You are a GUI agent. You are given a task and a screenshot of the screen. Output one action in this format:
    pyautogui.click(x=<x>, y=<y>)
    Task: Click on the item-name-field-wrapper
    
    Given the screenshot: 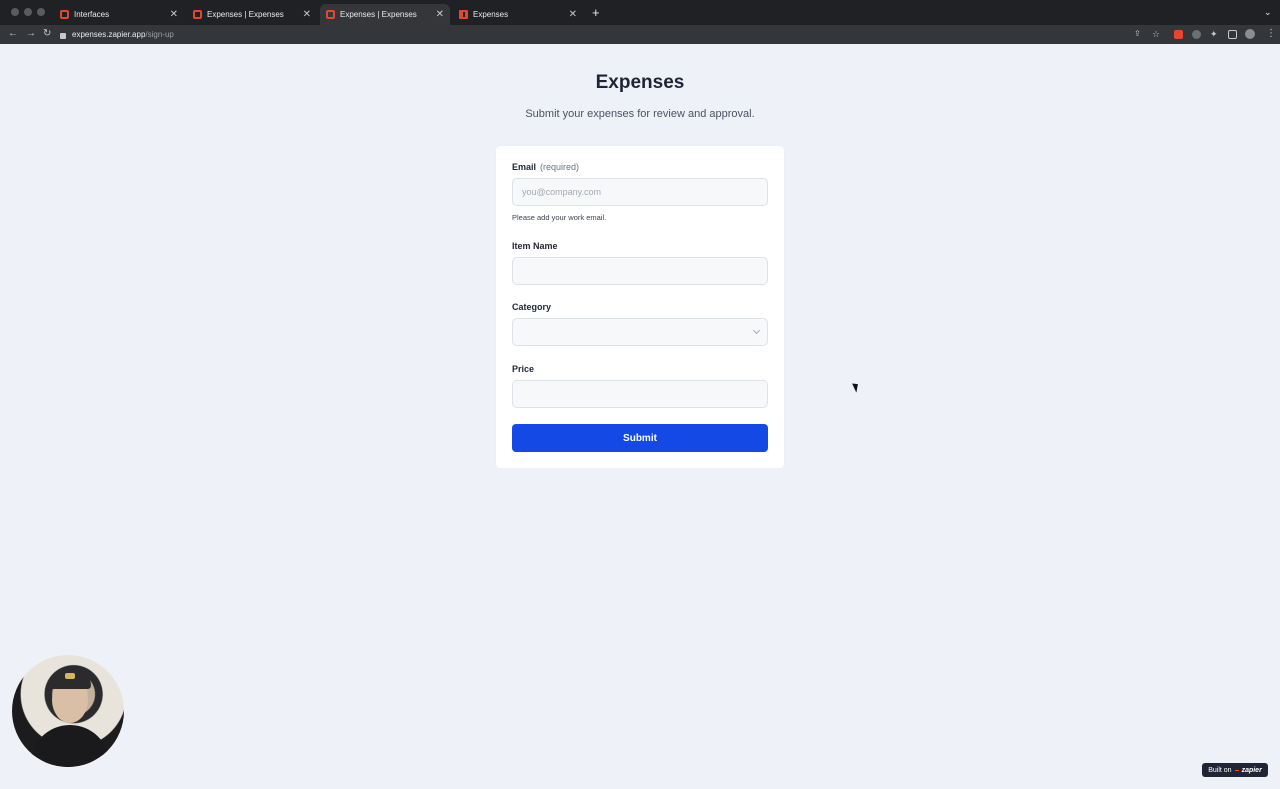 What is the action you would take?
    pyautogui.click(x=640, y=271)
    